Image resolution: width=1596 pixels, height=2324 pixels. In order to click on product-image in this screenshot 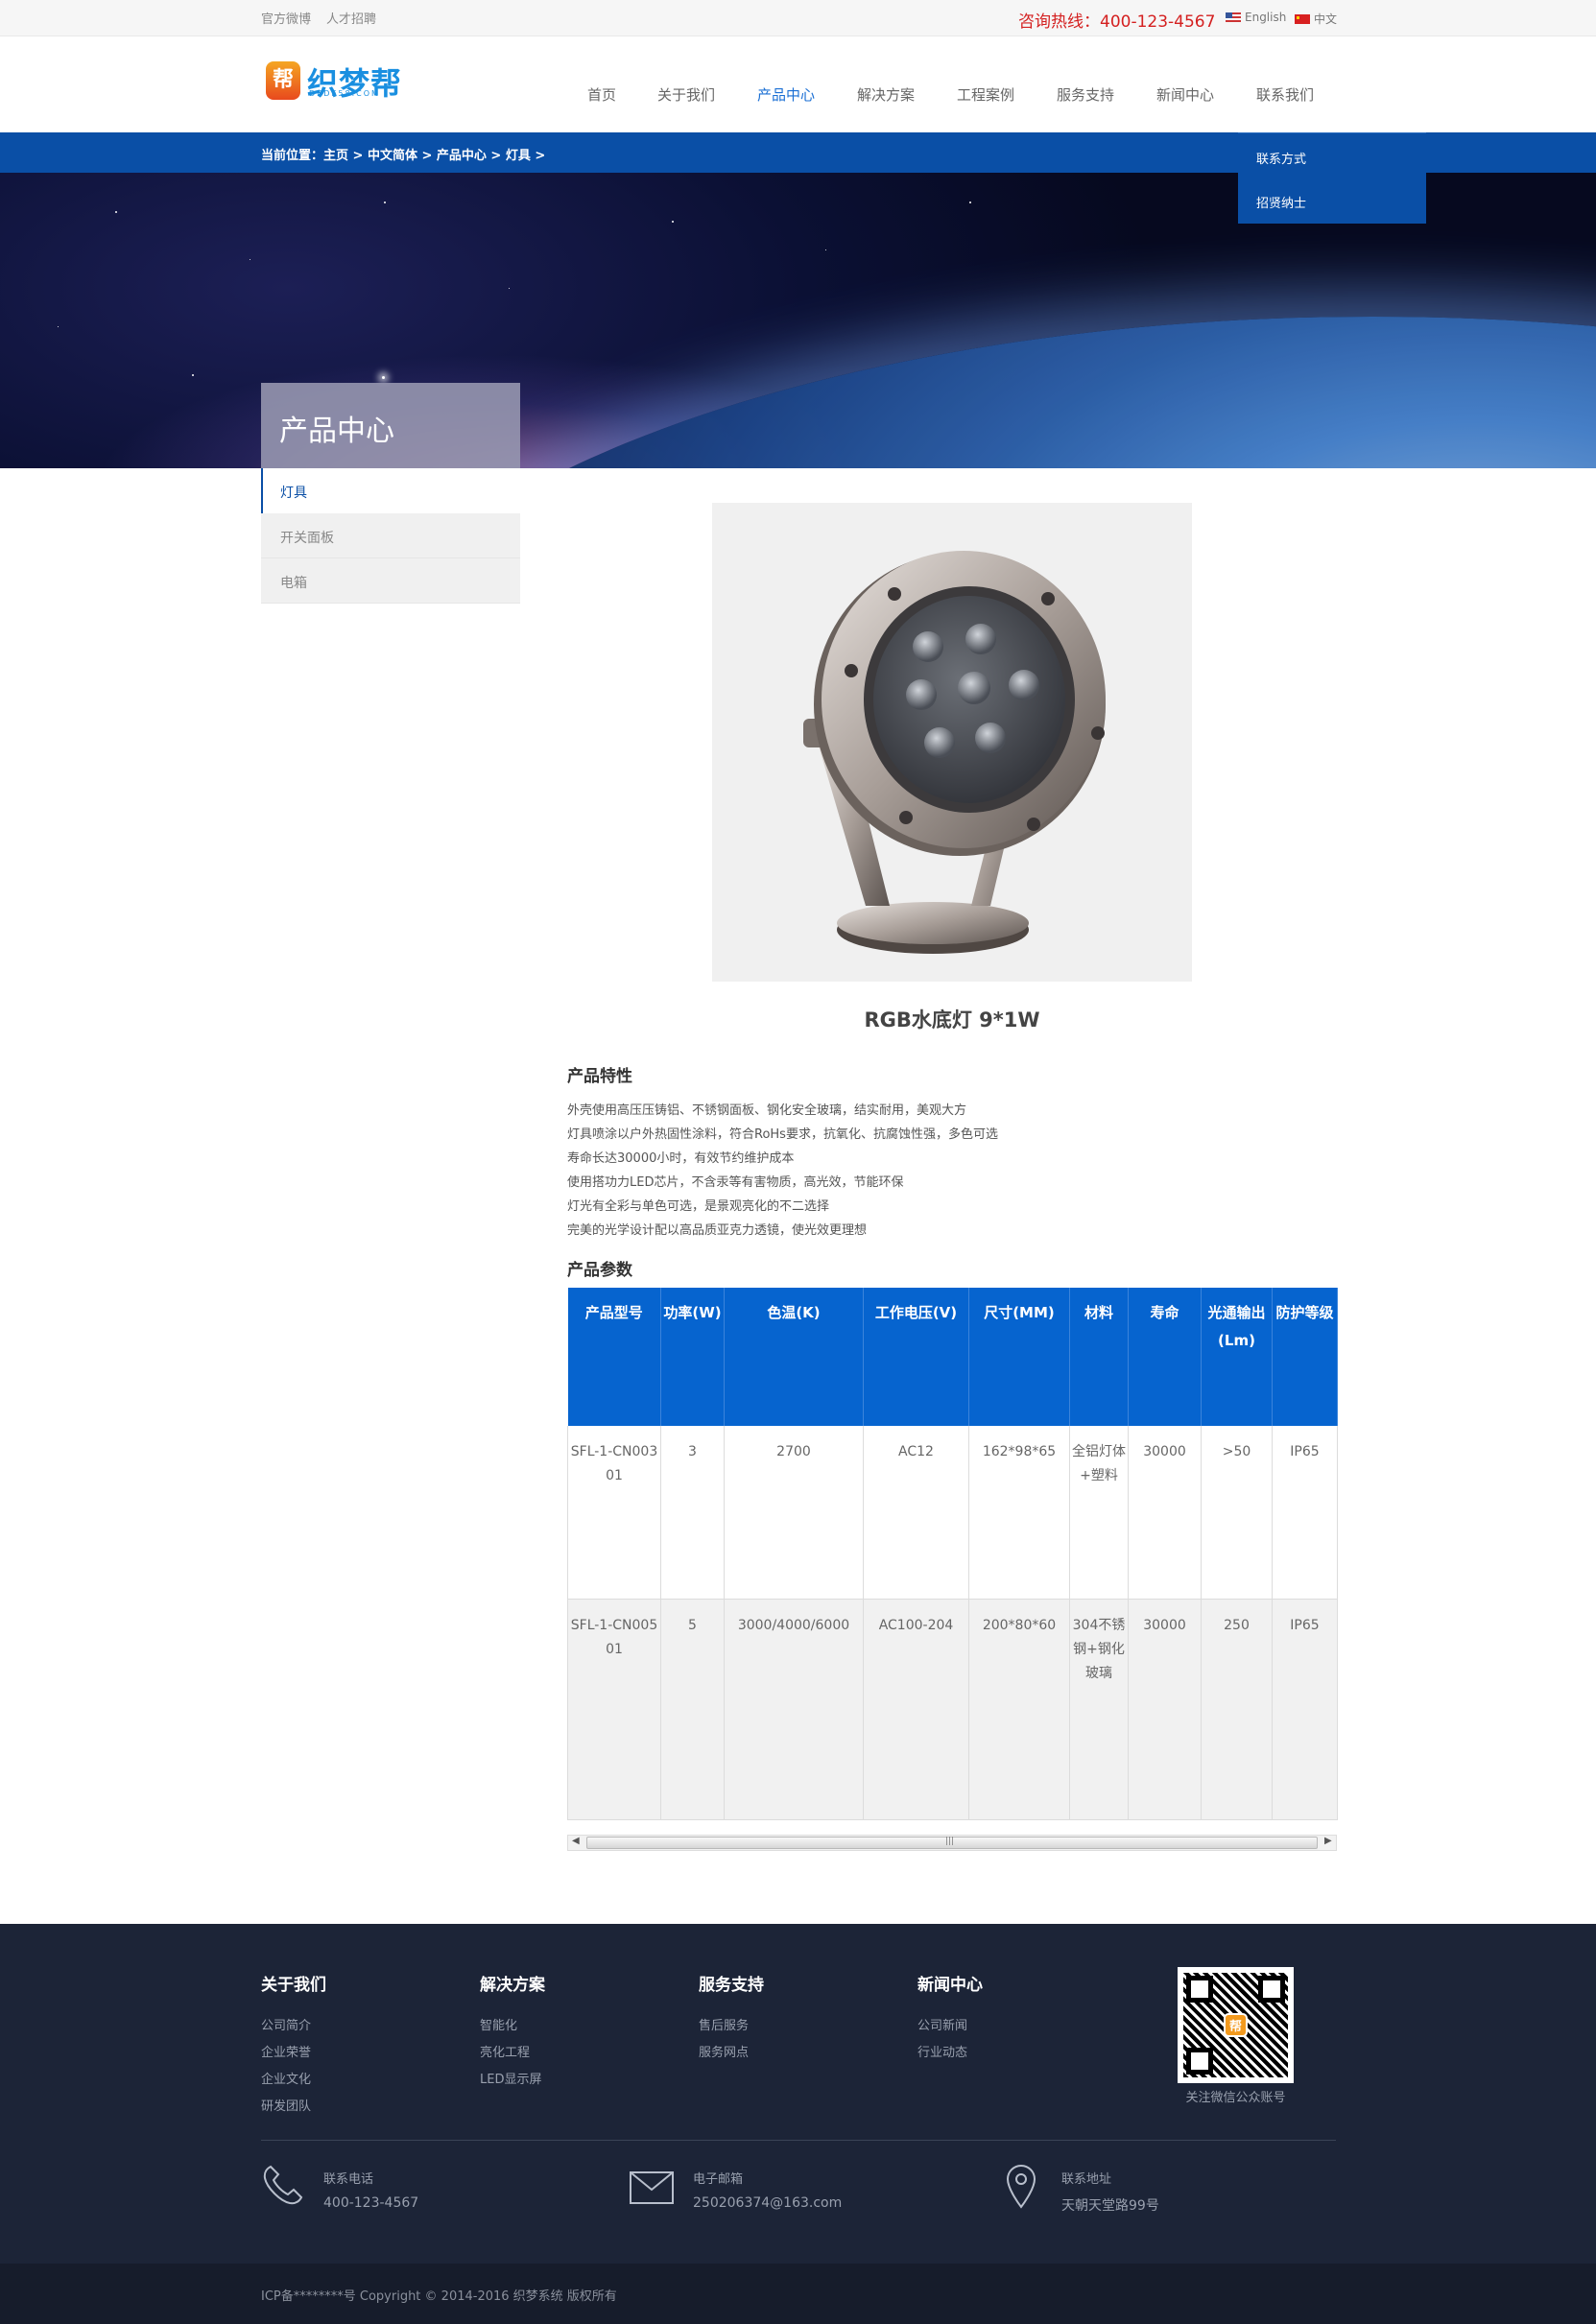, I will do `click(952, 742)`.